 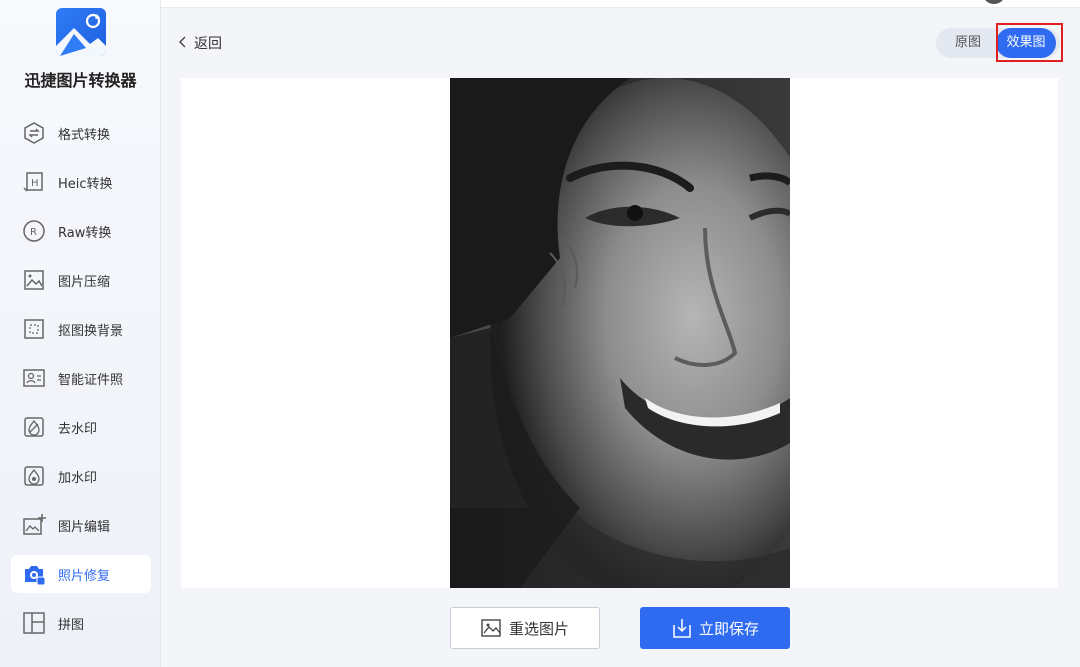 I want to click on id-photo-icon, so click(x=34, y=378).